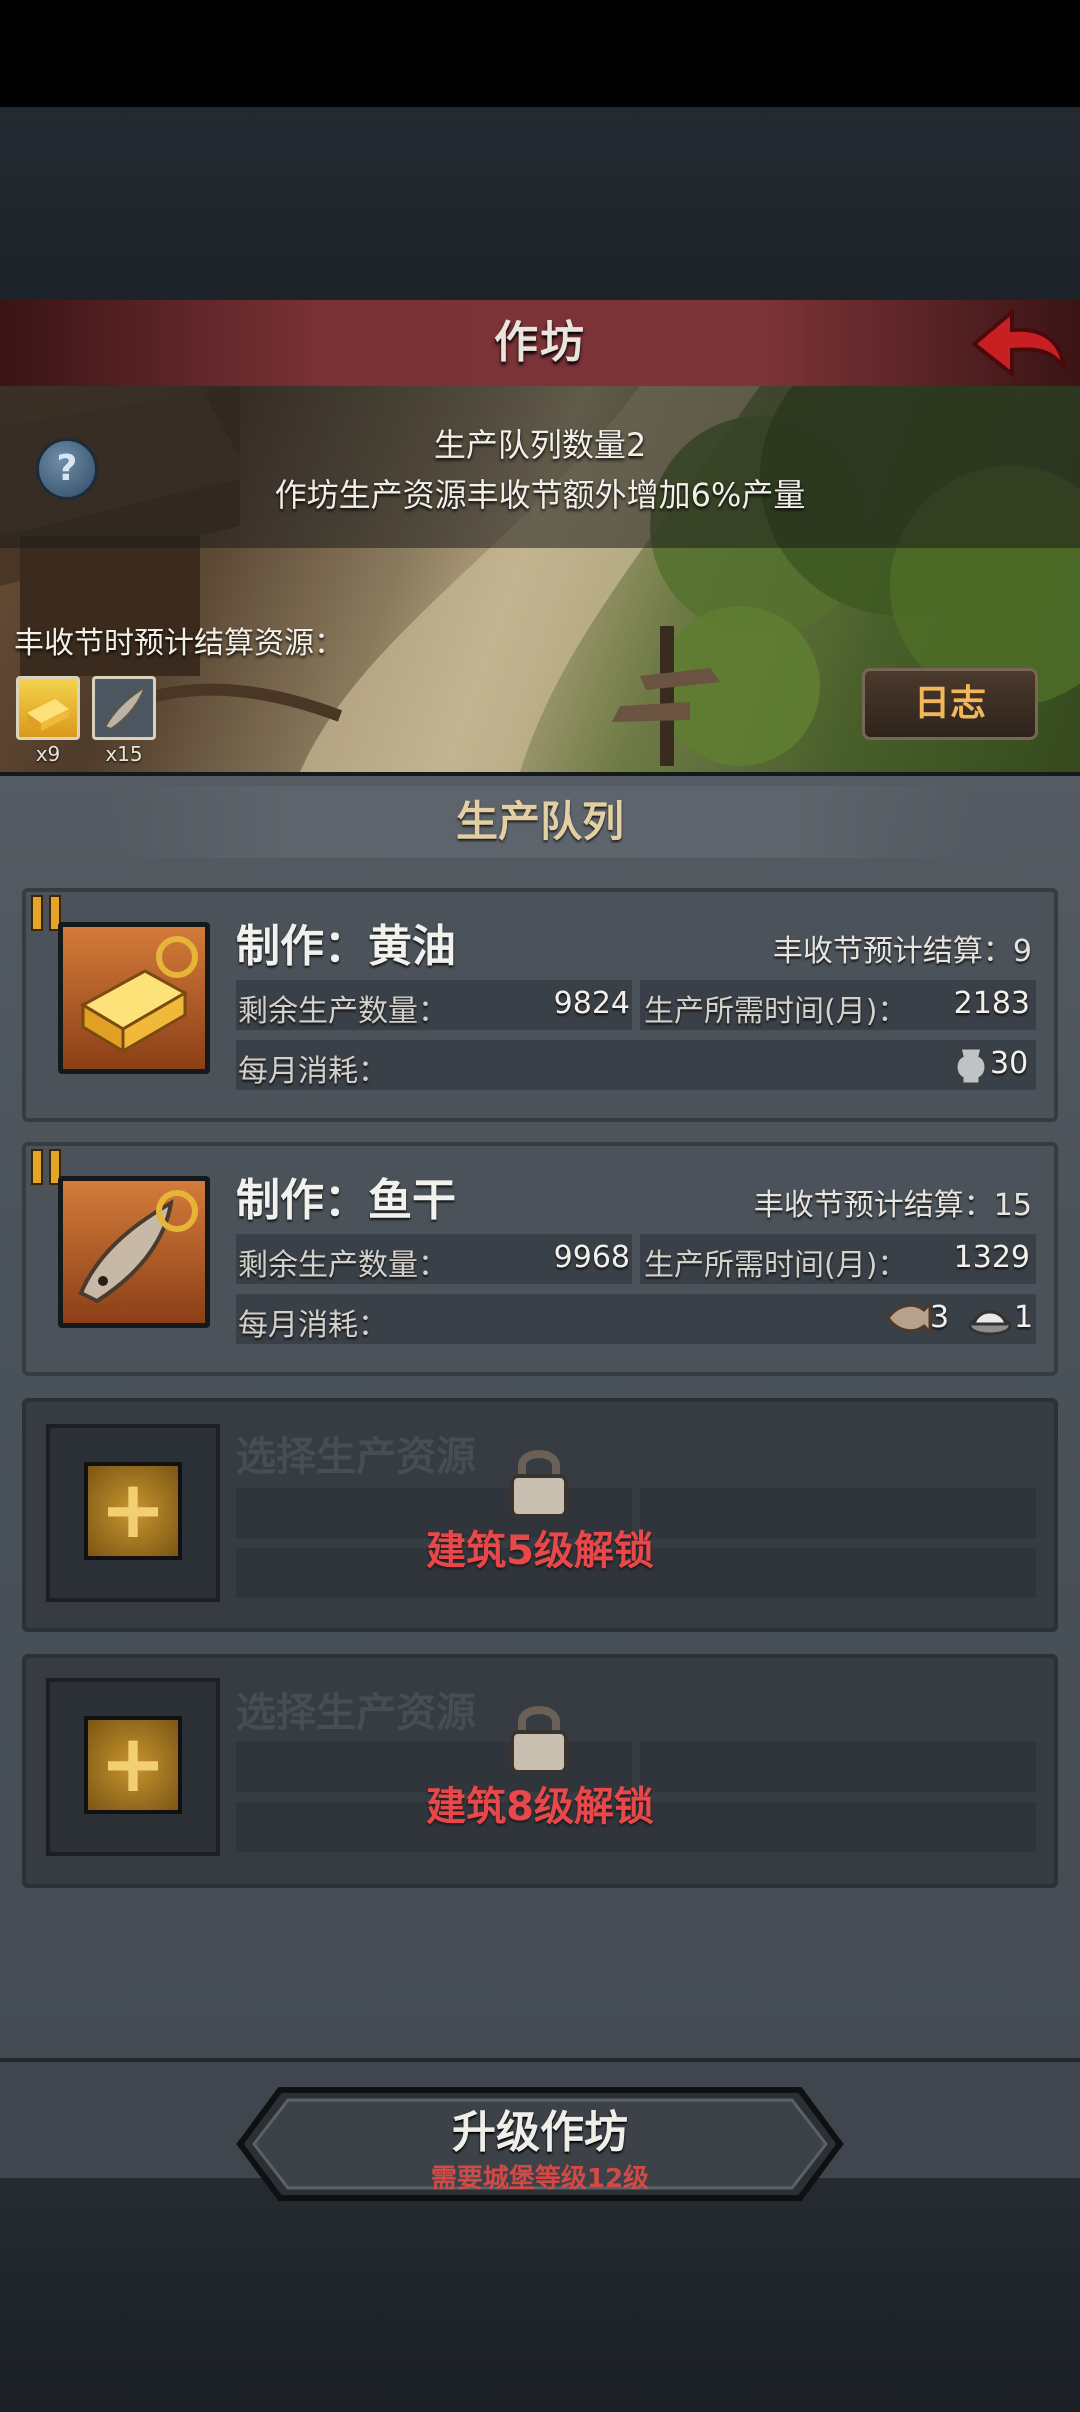 This screenshot has height=2412, width=1080. Describe the element at coordinates (48, 708) in the screenshot. I see `butter-icon` at that location.